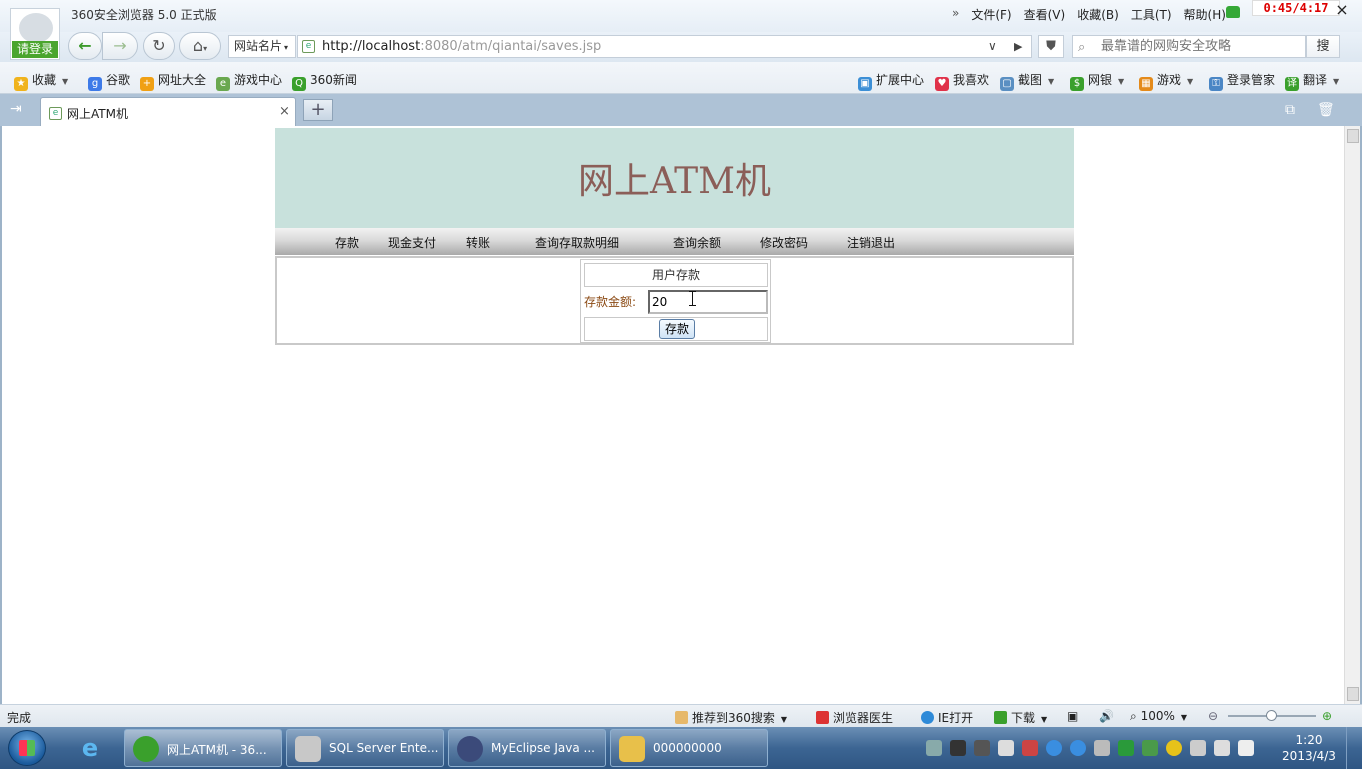 Image resolution: width=1362 pixels, height=769 pixels. What do you see at coordinates (1098, 14) in the screenshot?
I see `menu-favorites: 收藏(B)` at bounding box center [1098, 14].